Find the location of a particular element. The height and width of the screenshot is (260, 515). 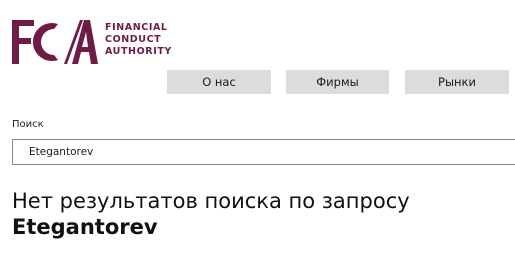

nav-item-firms: Фирмы is located at coordinates (337, 82).